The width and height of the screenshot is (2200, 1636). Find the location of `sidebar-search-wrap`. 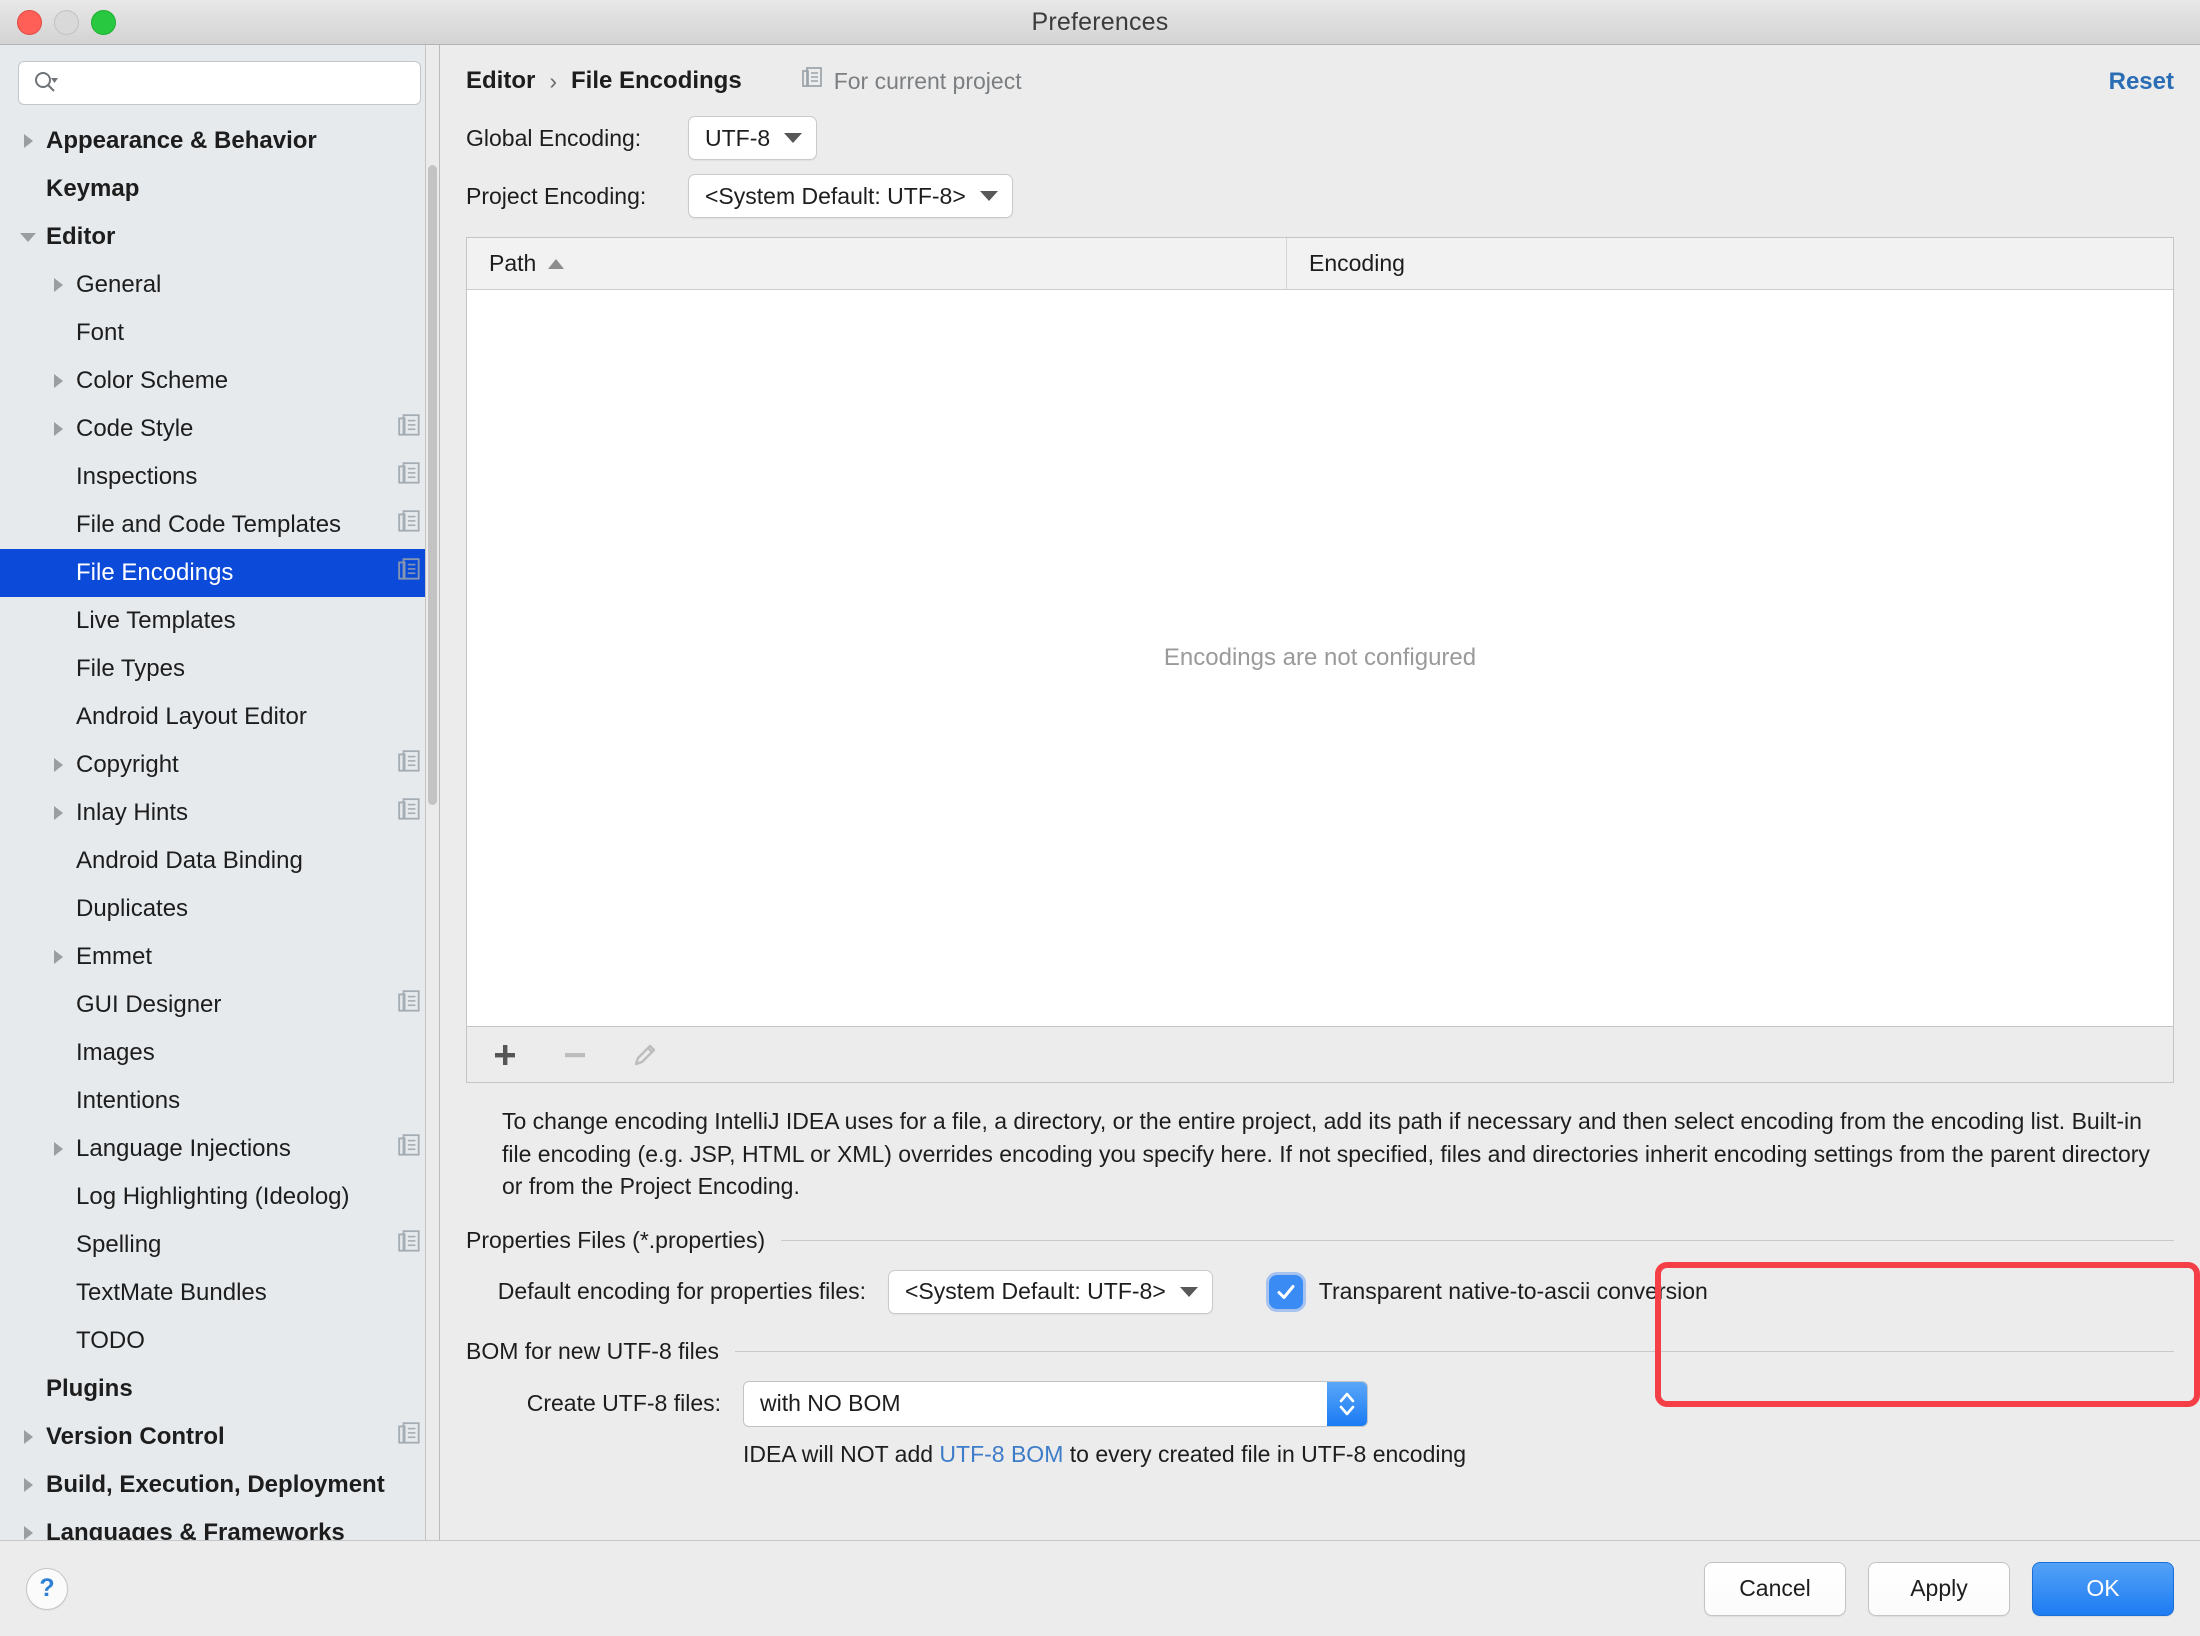

sidebar-search-wrap is located at coordinates (219, 75).